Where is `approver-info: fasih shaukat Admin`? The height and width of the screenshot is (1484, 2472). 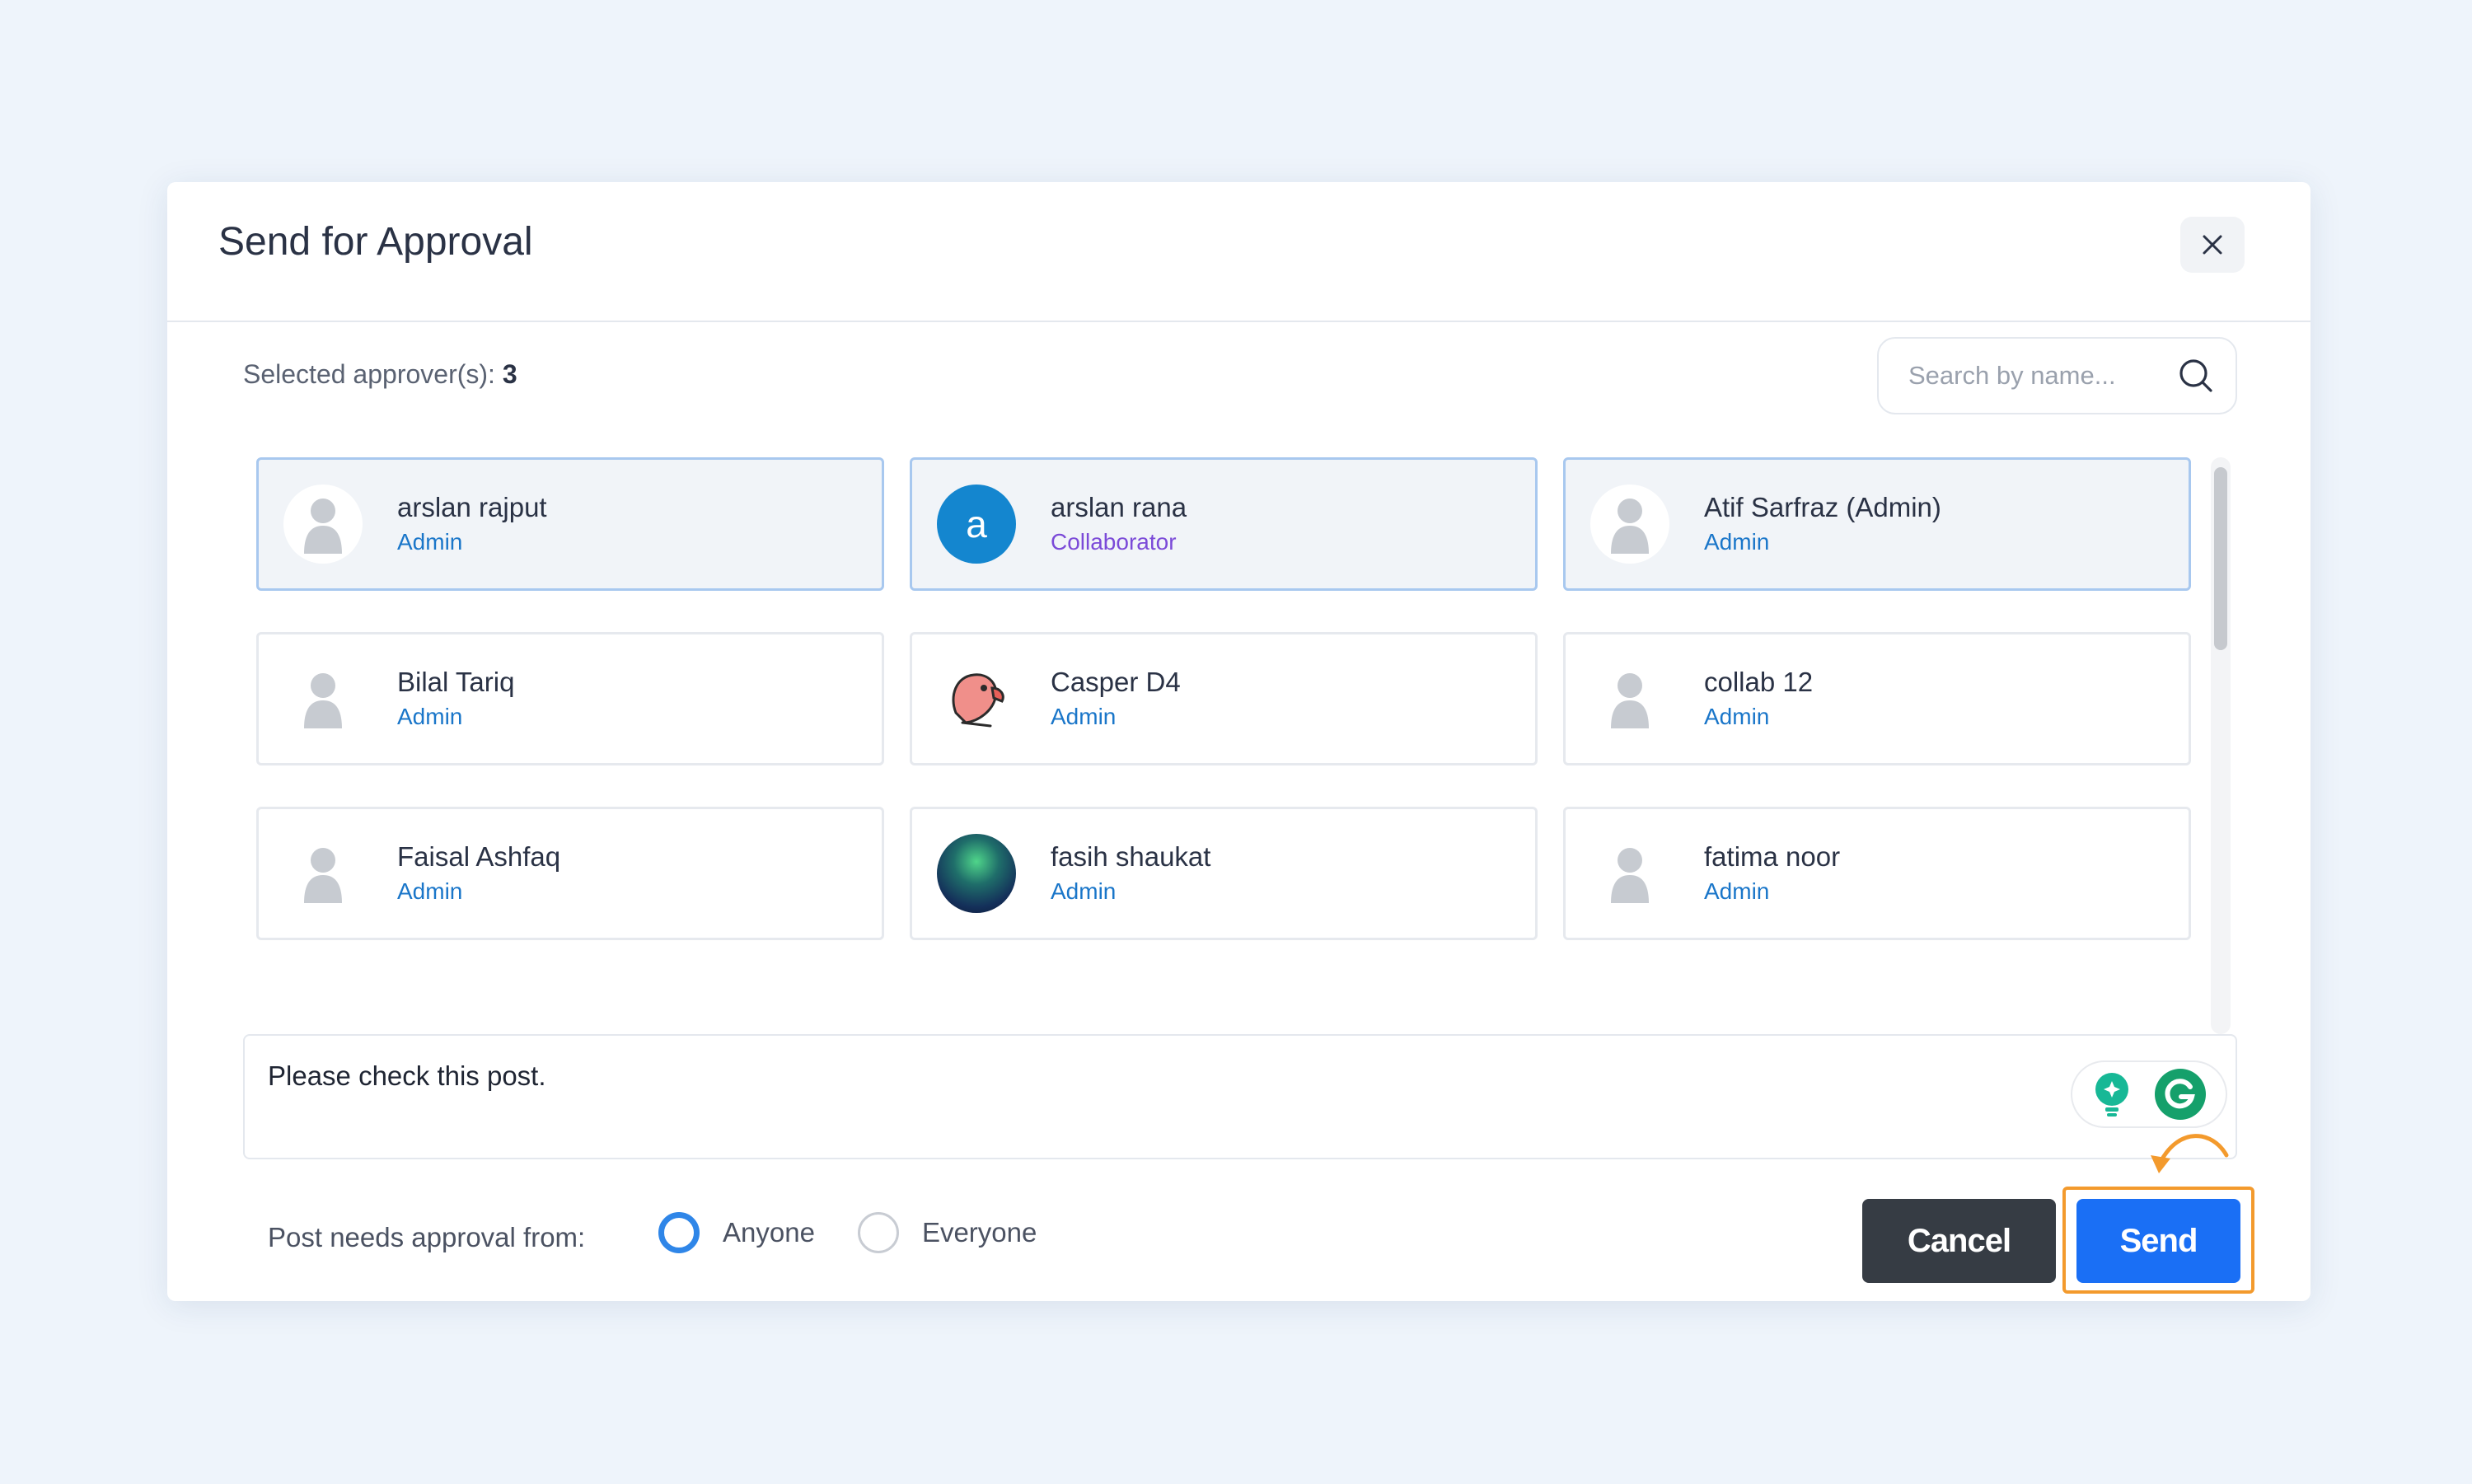
approver-info: fasih shaukat Admin is located at coordinates (1130, 874).